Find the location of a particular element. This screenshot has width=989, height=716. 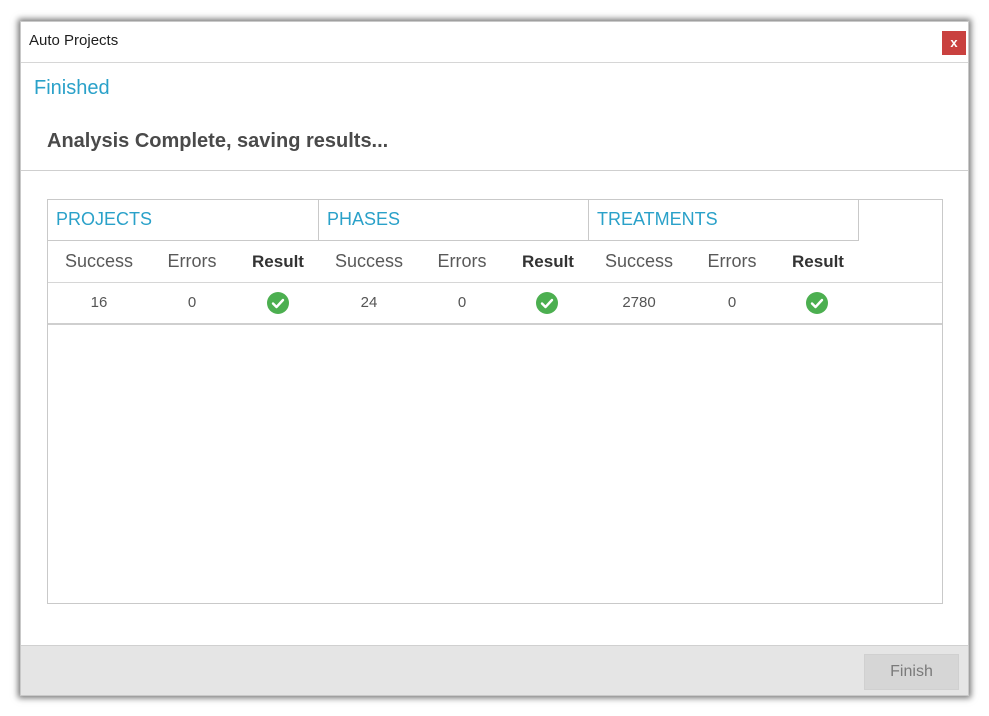

column-header-projects-errors: Errors is located at coordinates (192, 261).